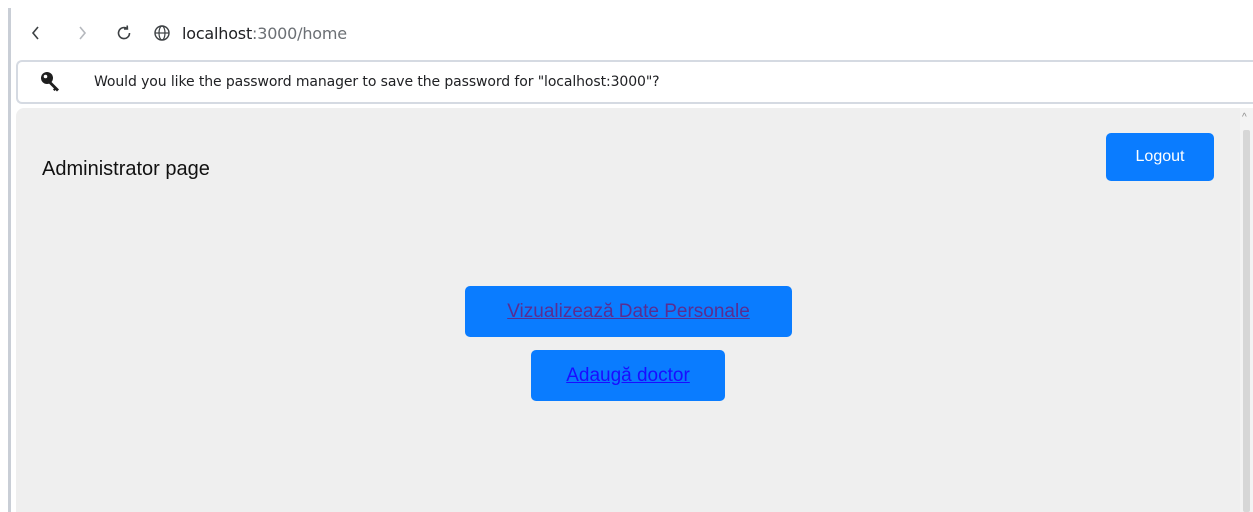 This screenshot has height=512, width=1253. What do you see at coordinates (124, 33) in the screenshot?
I see `reload-icon` at bounding box center [124, 33].